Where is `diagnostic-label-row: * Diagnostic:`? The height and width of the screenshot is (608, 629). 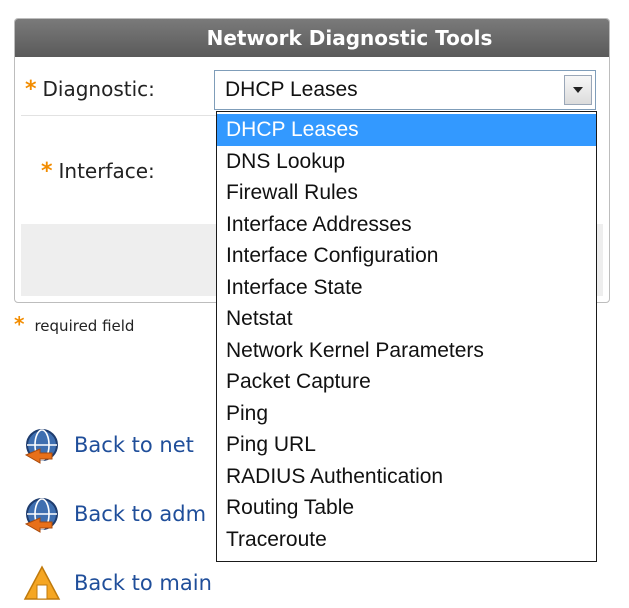
diagnostic-label-row: * Diagnostic: is located at coordinates (90, 89).